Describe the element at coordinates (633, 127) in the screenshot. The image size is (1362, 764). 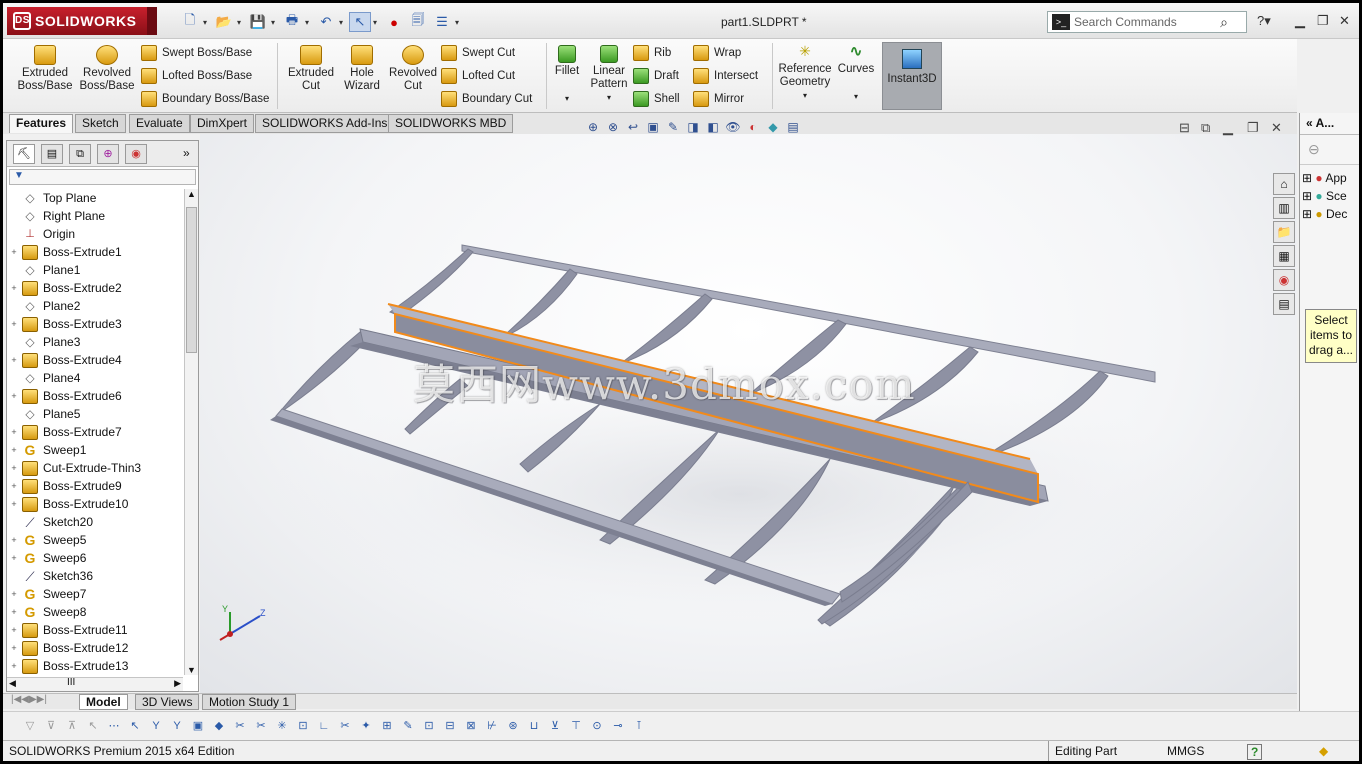
I see `previous-view-icon: ↩` at that location.